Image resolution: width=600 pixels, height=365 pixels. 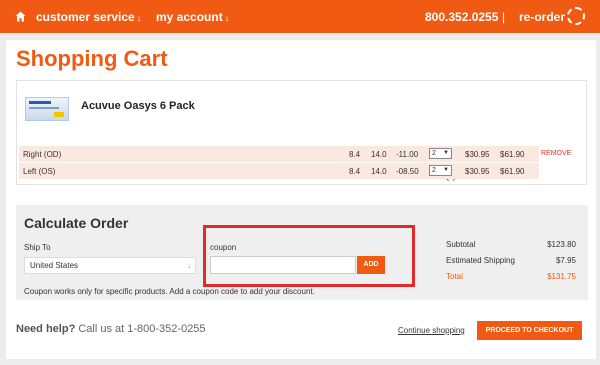 What do you see at coordinates (561, 244) in the screenshot?
I see `subtotal-value: $123.80` at bounding box center [561, 244].